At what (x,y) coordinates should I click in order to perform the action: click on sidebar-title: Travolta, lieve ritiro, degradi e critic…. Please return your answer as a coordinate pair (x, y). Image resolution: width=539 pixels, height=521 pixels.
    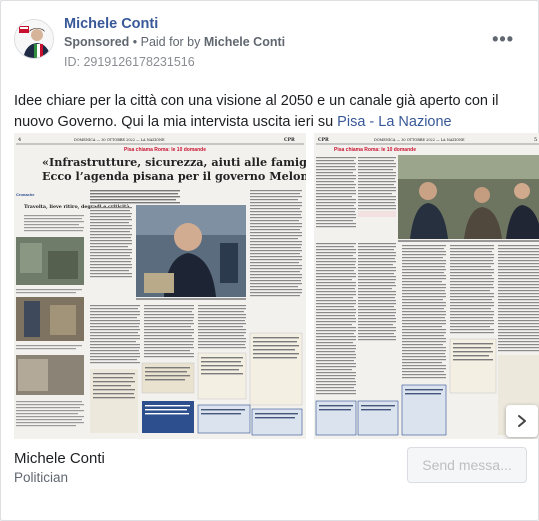
    Looking at the image, I should click on (76, 206).